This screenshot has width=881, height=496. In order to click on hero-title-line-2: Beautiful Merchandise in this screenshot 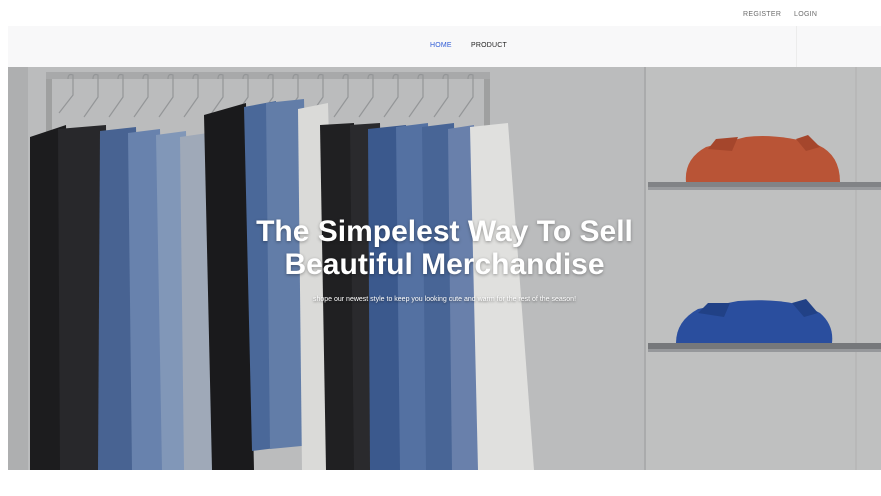, I will do `click(444, 264)`.